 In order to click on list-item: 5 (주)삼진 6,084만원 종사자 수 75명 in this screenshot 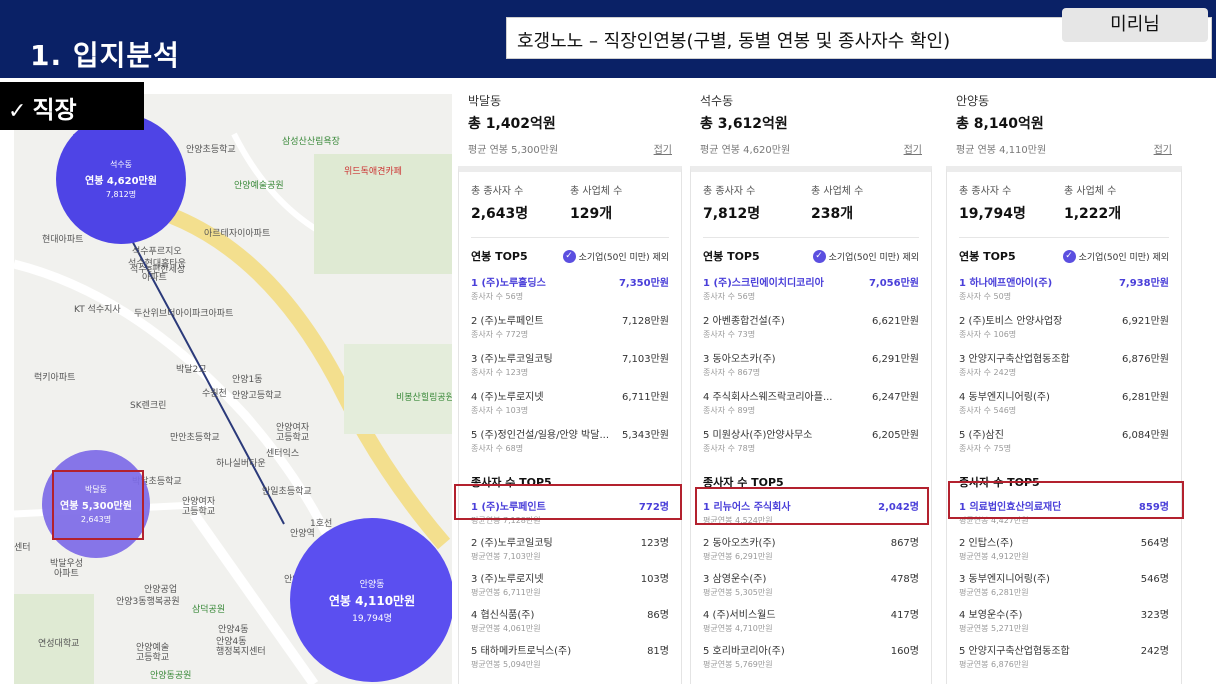, I will do `click(1064, 440)`.